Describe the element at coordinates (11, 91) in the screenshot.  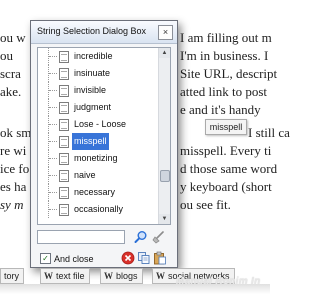
I see `doc-line: ake.` at that location.